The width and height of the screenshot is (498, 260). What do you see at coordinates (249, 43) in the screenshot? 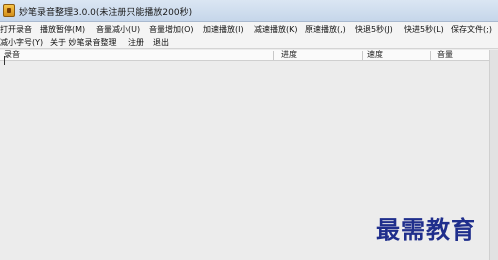
I see `menu-row-2: 减小字号(Y) 关于 妙笔录音整理 注册 退出` at bounding box center [249, 43].